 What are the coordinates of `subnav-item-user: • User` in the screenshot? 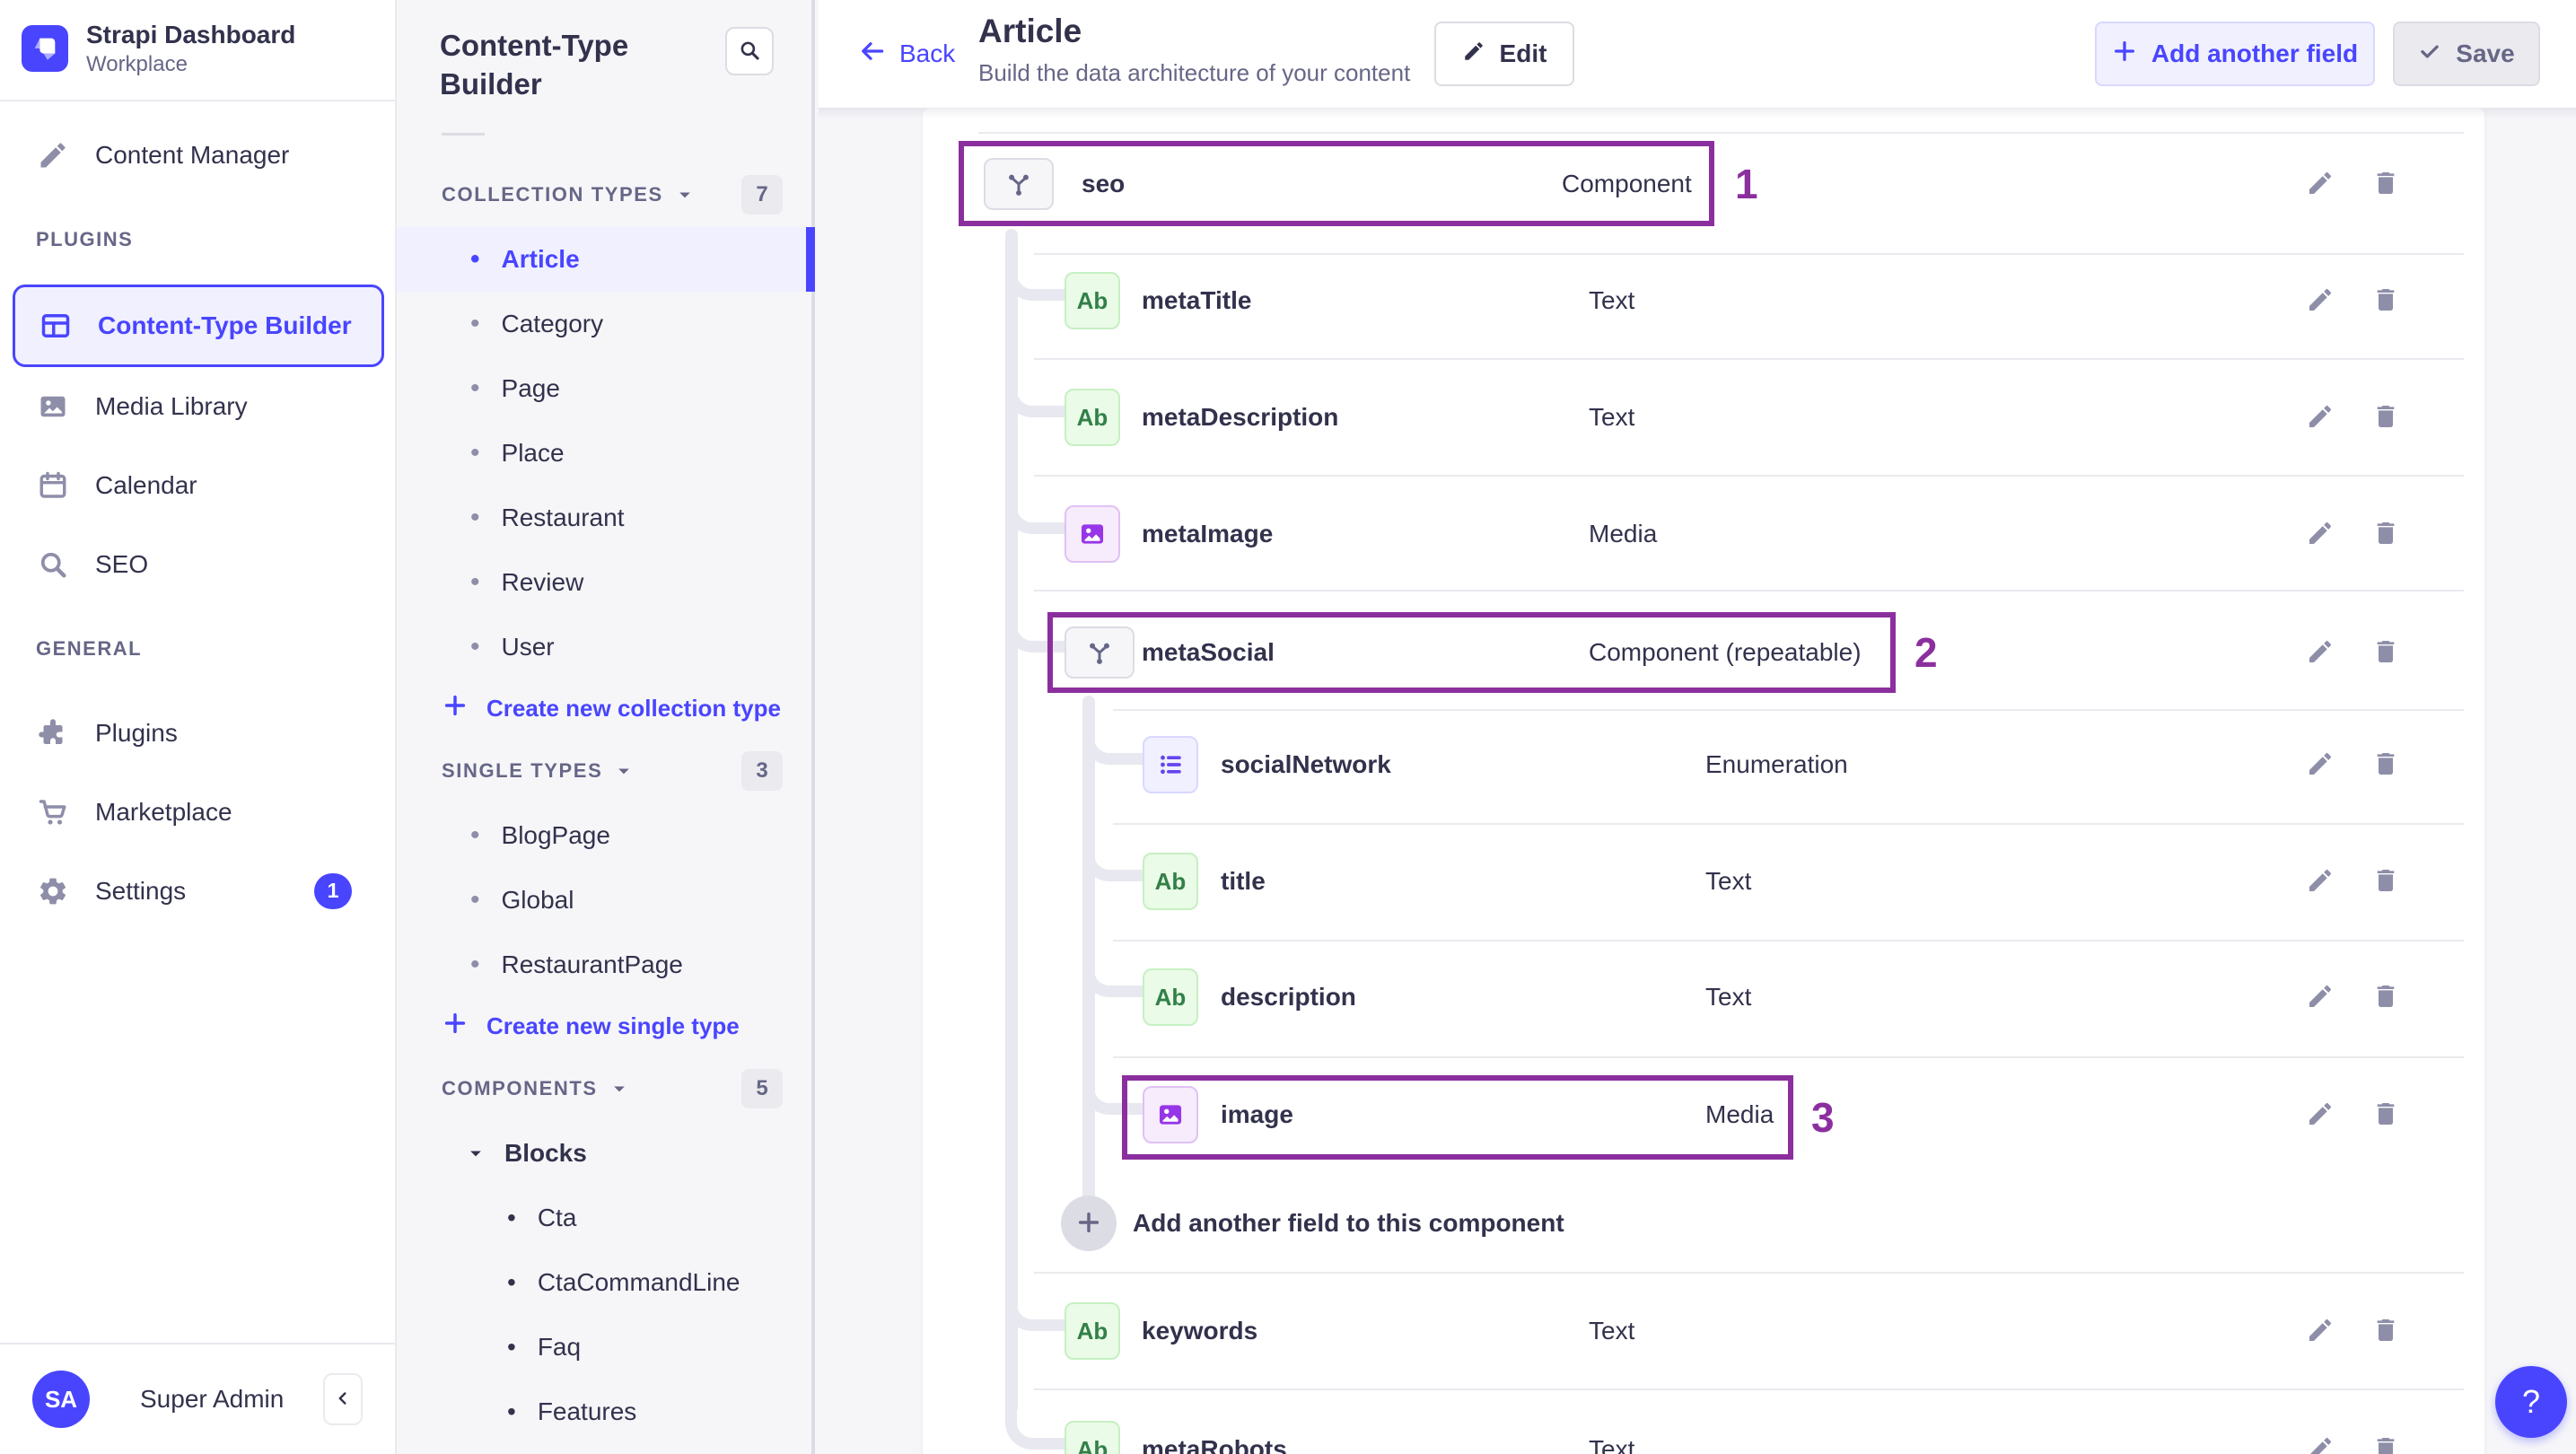 It's located at (604, 647).